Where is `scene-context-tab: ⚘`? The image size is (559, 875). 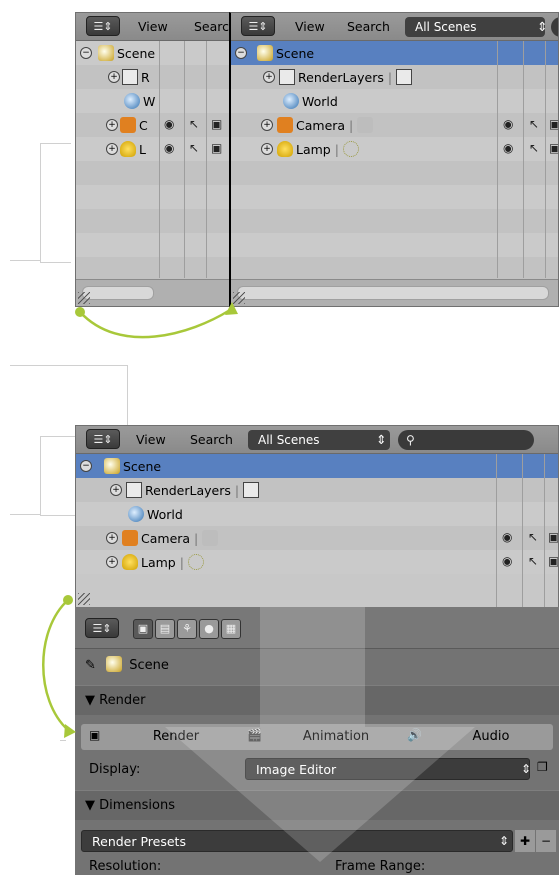
scene-context-tab: ⚘ is located at coordinates (187, 629).